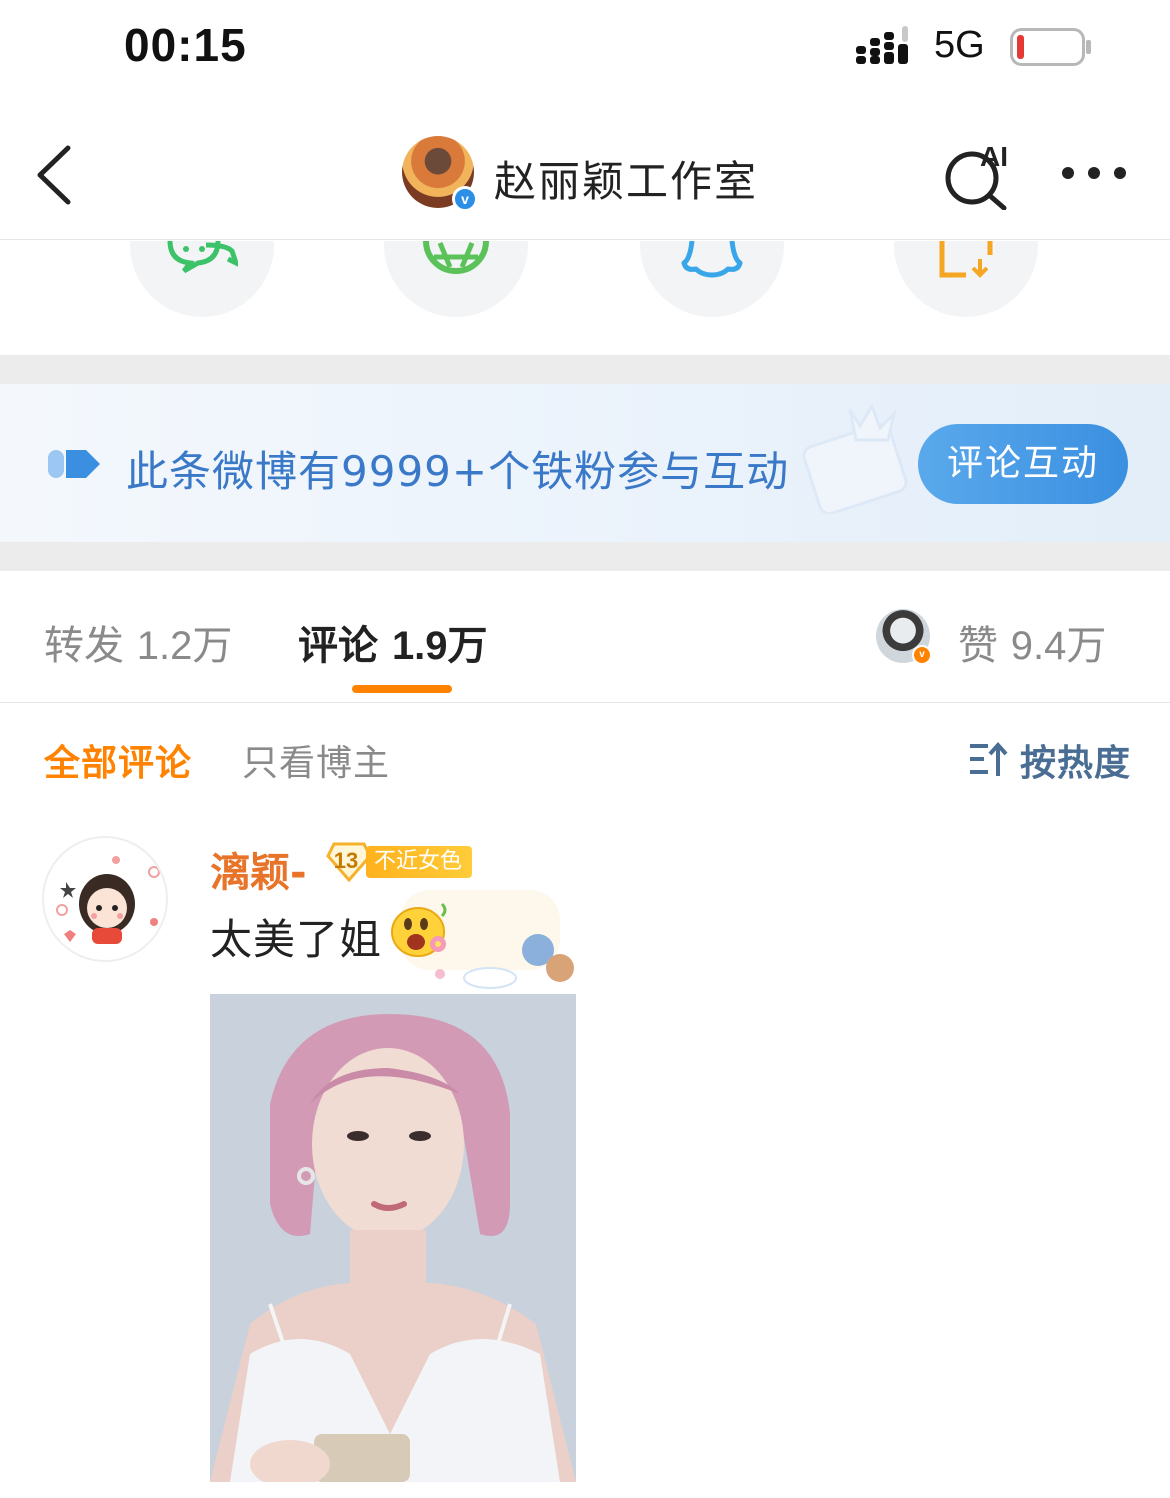 This screenshot has width=1170, height=1498. I want to click on nav-header: v 赵丽颖工作室 AI, so click(585, 170).